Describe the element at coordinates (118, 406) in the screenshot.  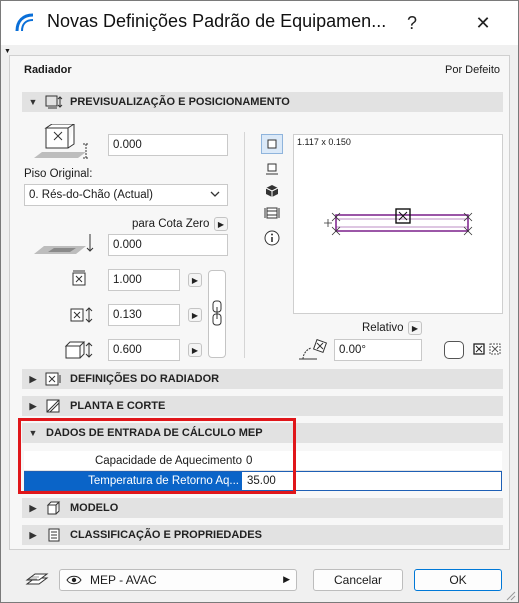
I see `section-plan-section-title: PLANTA E CORTE` at that location.